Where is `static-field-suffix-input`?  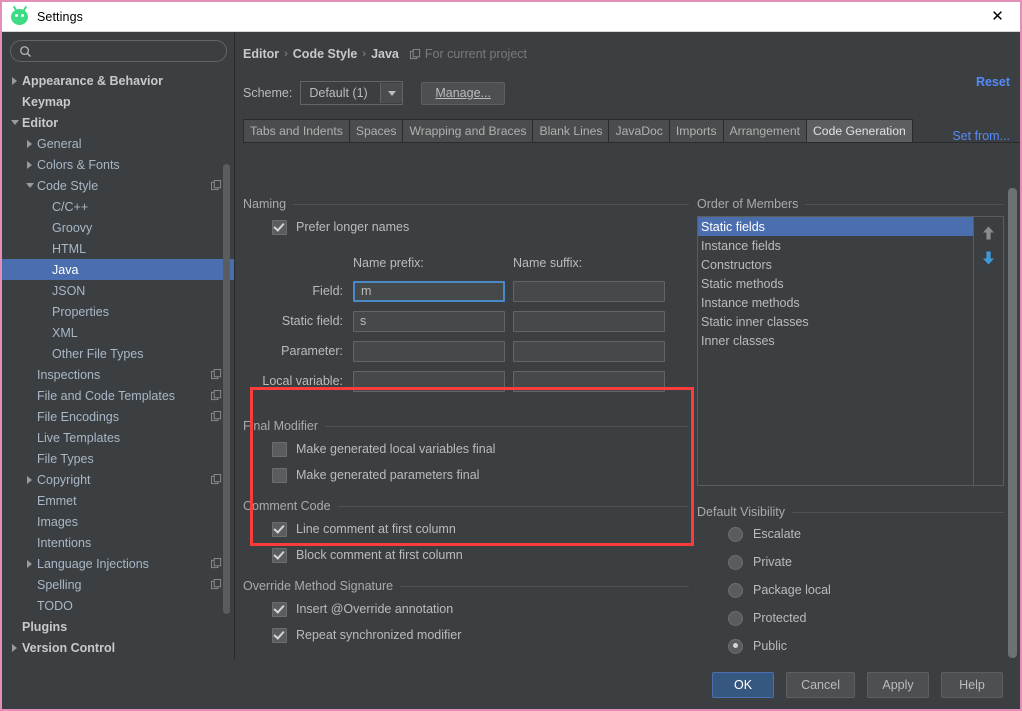
static-field-suffix-input is located at coordinates (589, 321).